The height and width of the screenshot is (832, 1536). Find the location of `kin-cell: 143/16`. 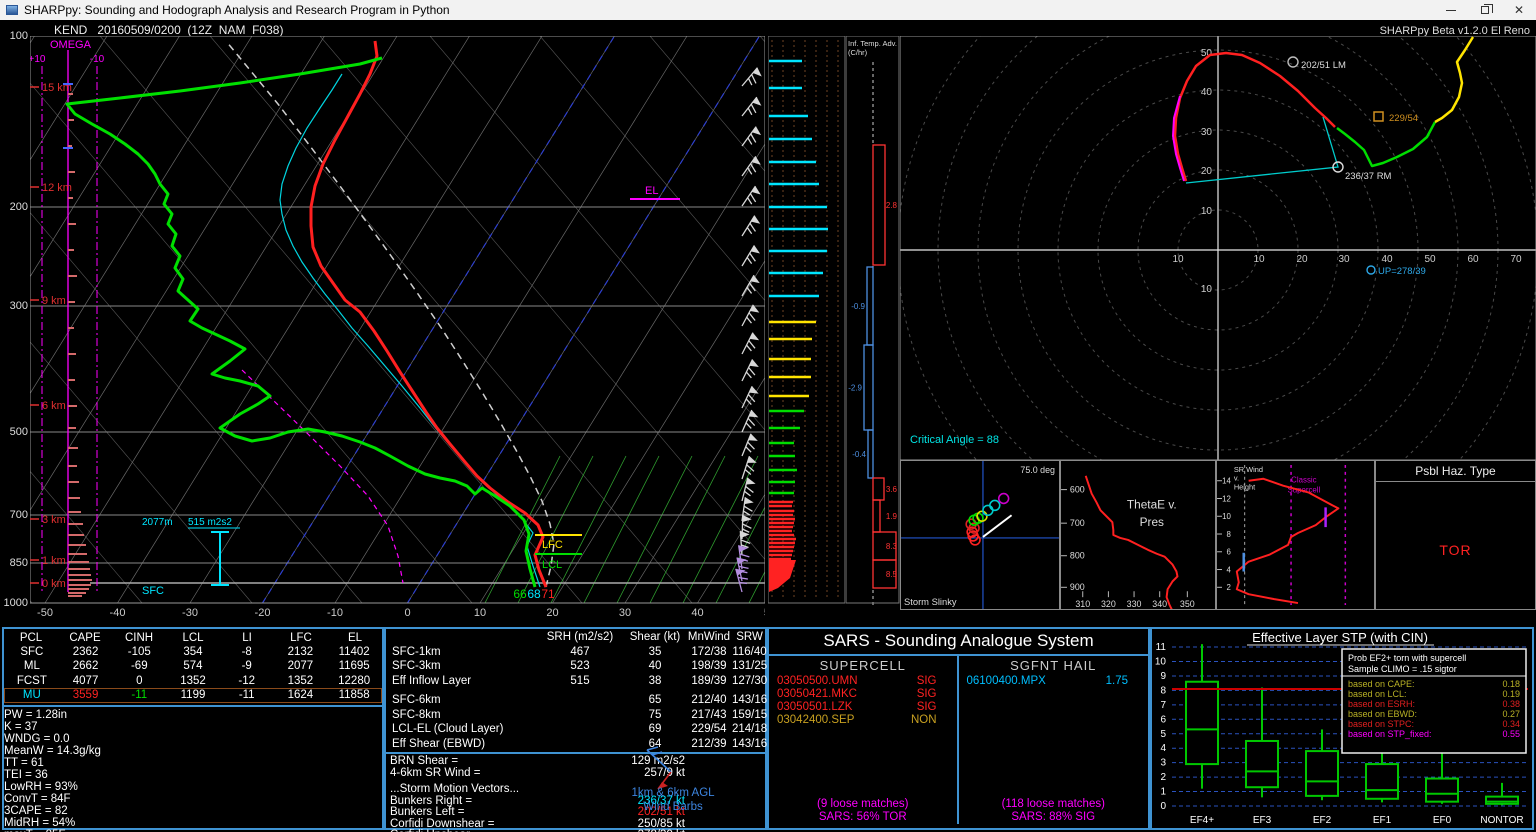

kin-cell: 143/16 is located at coordinates (750, 743).